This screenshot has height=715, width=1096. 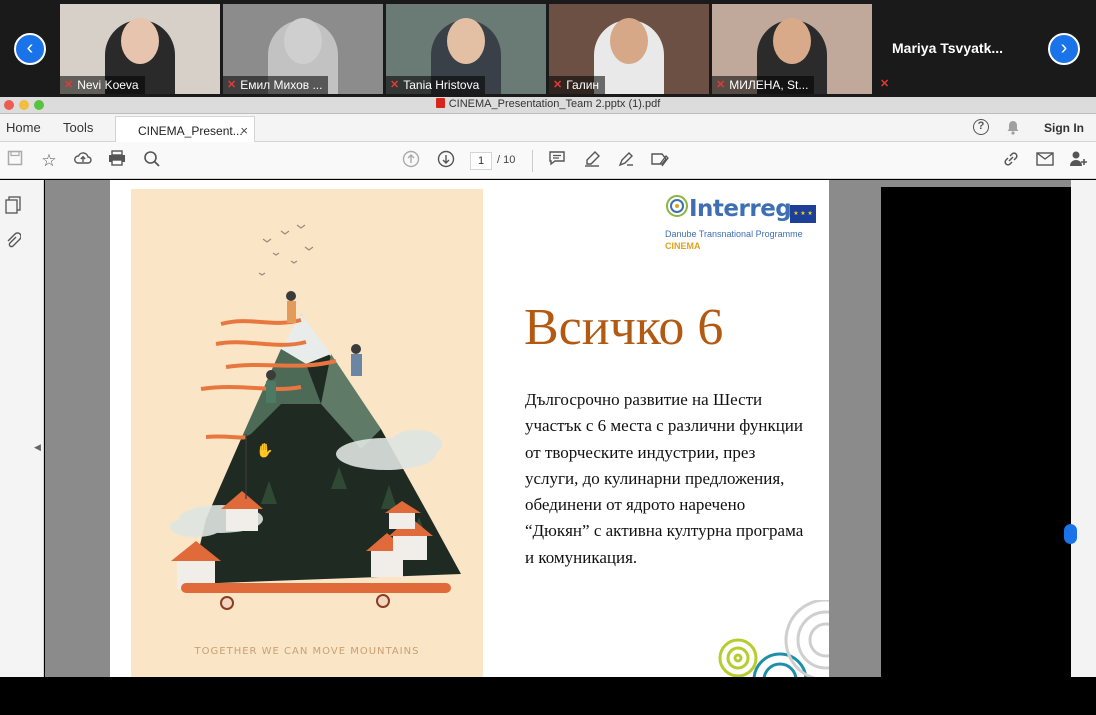 What do you see at coordinates (803, 214) in the screenshot?
I see `eu-flag-icon: ★ ★ ★` at bounding box center [803, 214].